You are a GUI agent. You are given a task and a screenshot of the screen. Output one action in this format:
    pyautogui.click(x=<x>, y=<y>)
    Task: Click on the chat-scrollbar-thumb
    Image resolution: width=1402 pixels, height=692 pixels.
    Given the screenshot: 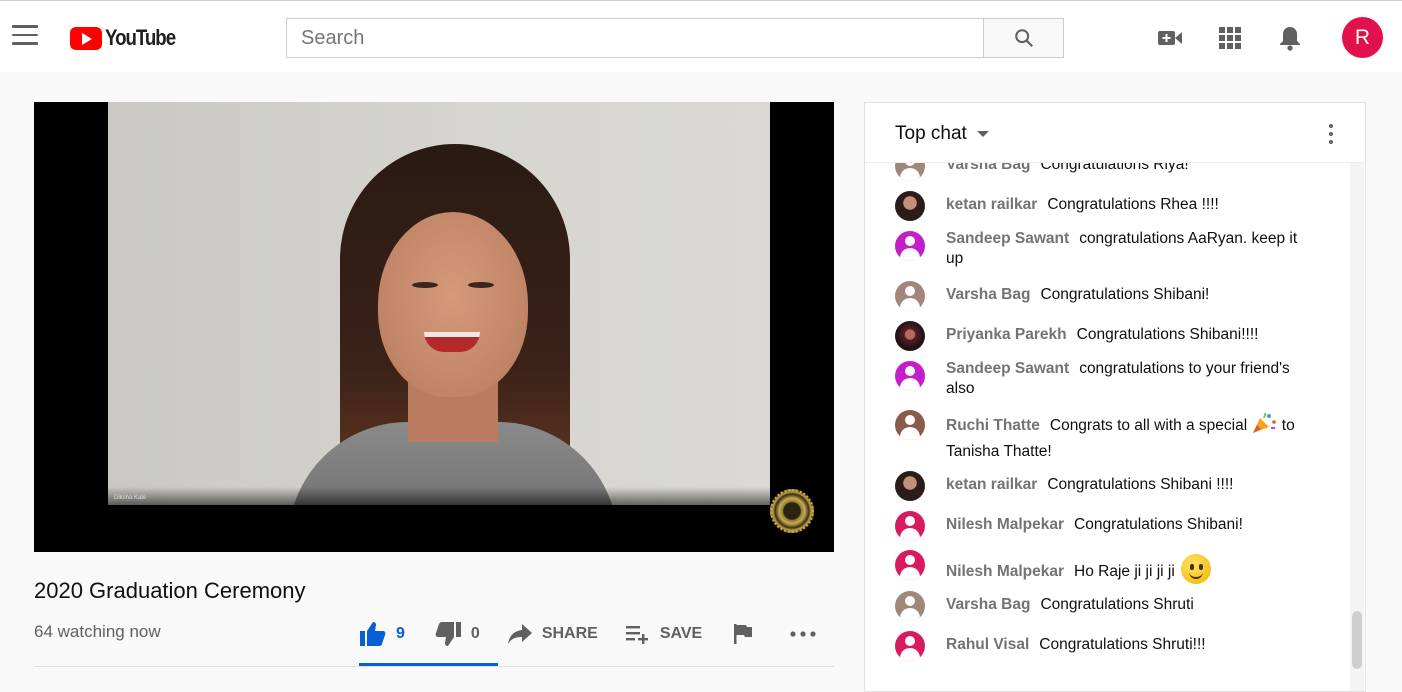 What is the action you would take?
    pyautogui.click(x=1357, y=640)
    